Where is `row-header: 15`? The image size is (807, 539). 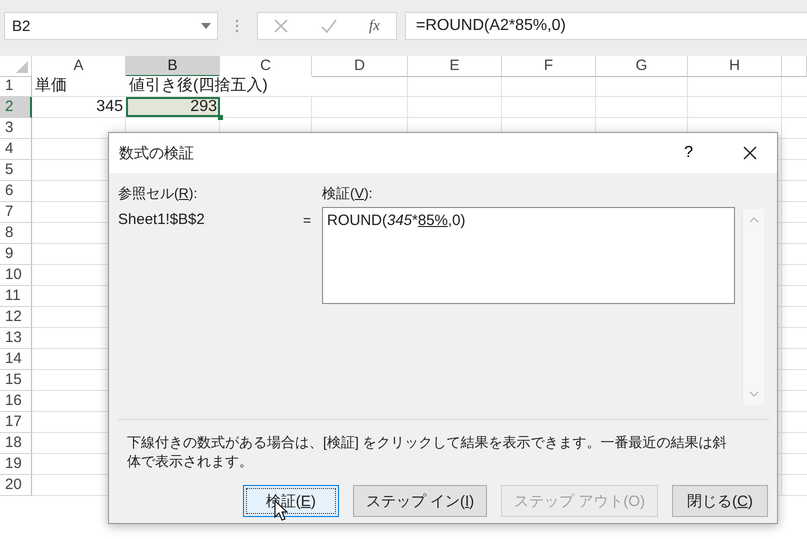 row-header: 15 is located at coordinates (16, 380).